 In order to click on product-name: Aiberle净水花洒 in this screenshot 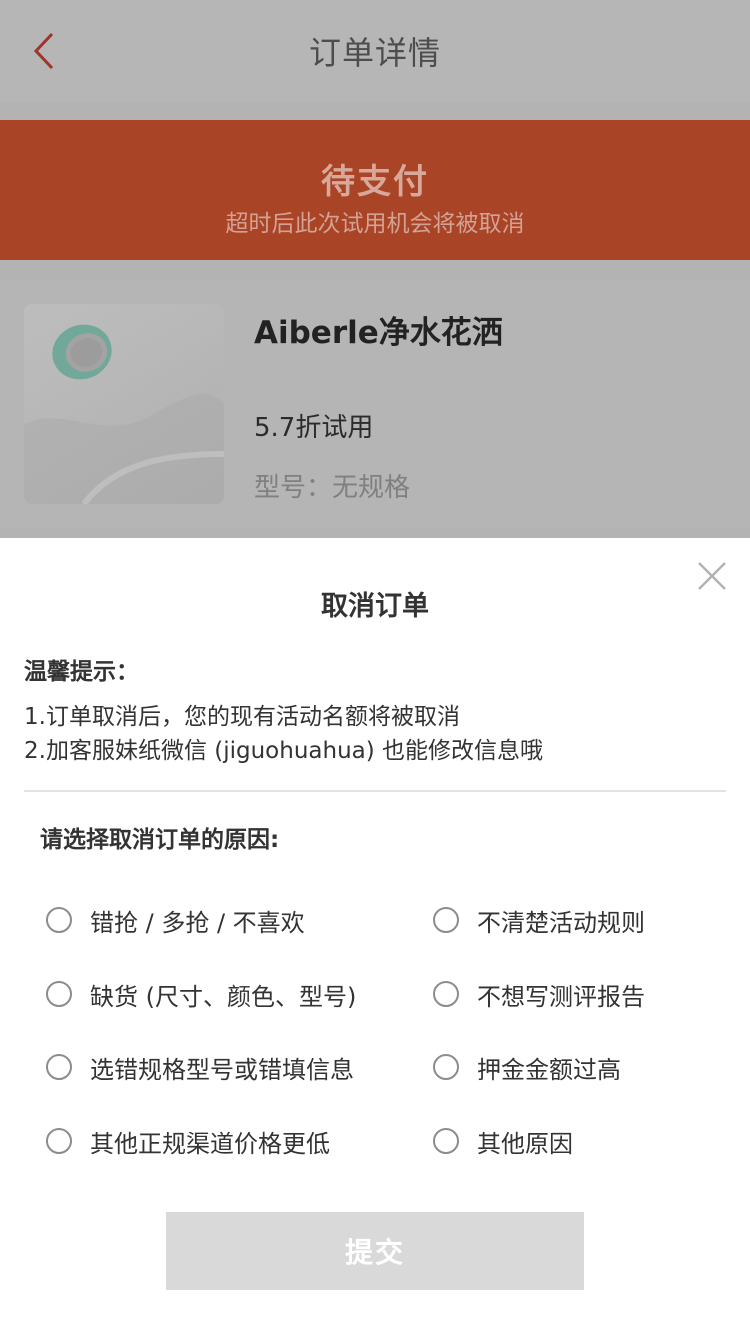, I will do `click(378, 333)`.